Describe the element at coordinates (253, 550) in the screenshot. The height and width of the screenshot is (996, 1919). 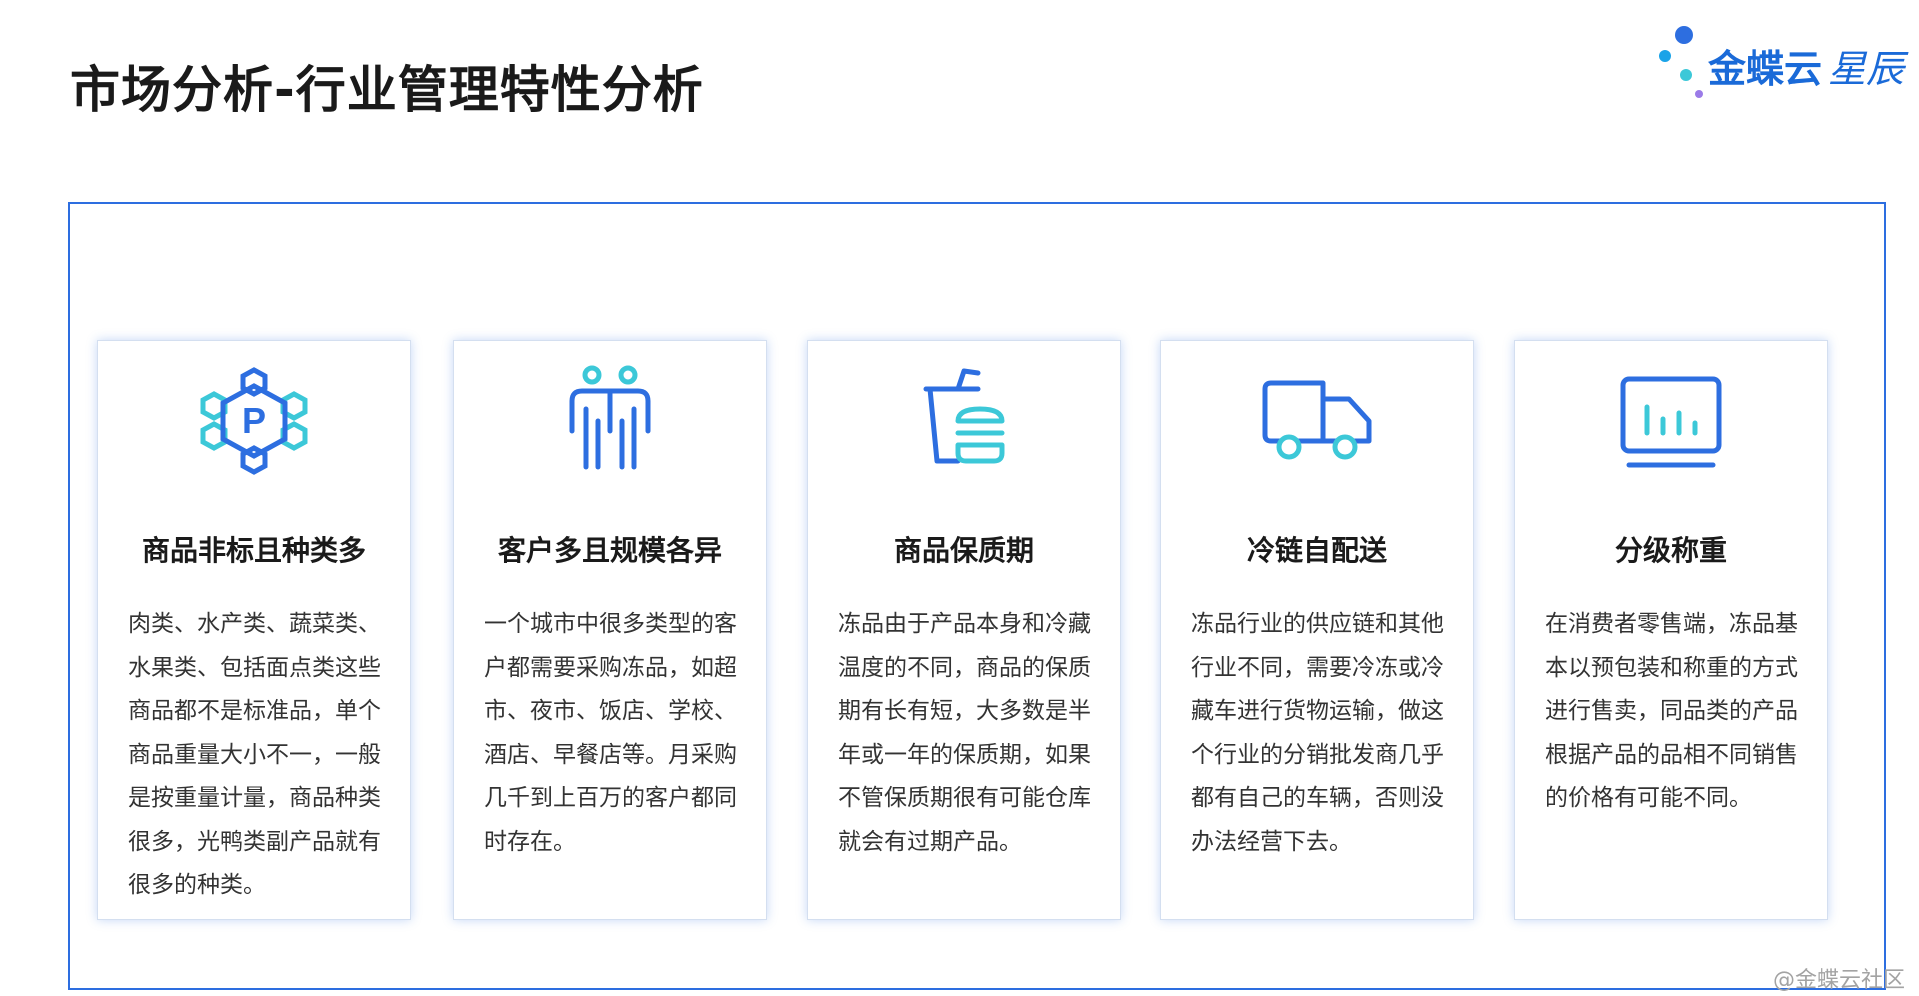
I see `card-title: 商品非标且种类多` at that location.